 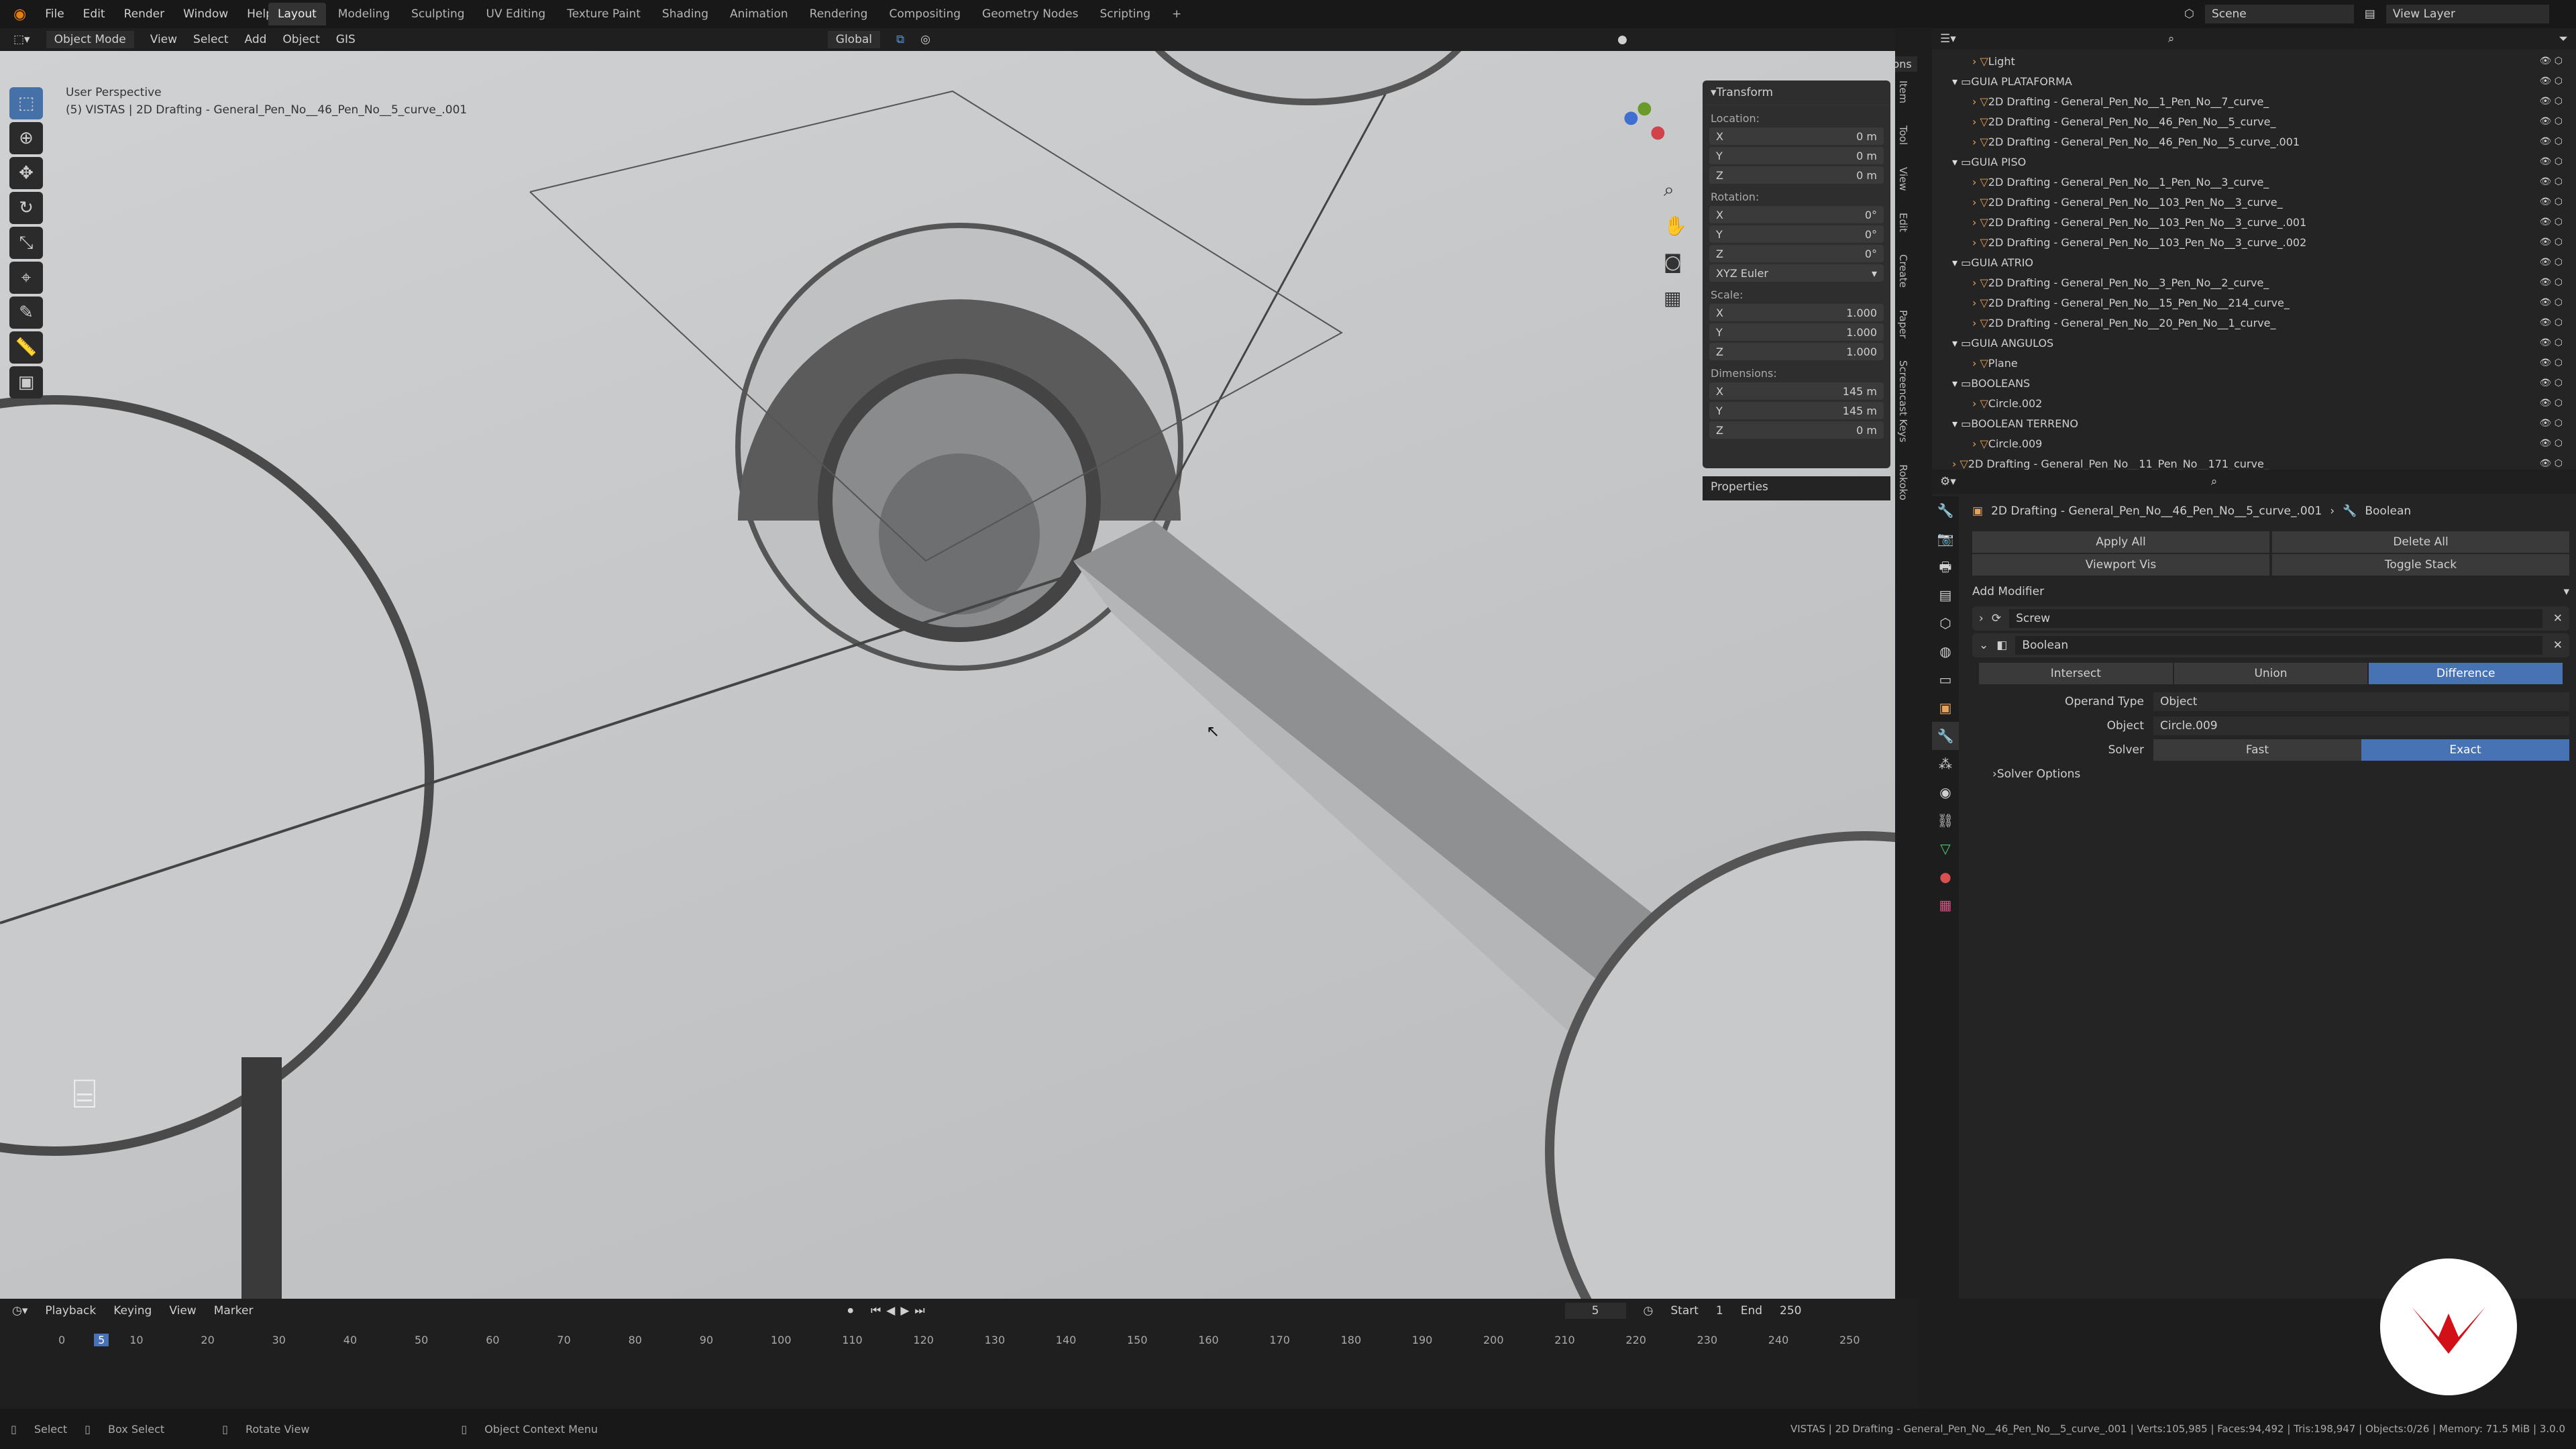 What do you see at coordinates (2271, 673) in the screenshot?
I see `op-union: Union` at bounding box center [2271, 673].